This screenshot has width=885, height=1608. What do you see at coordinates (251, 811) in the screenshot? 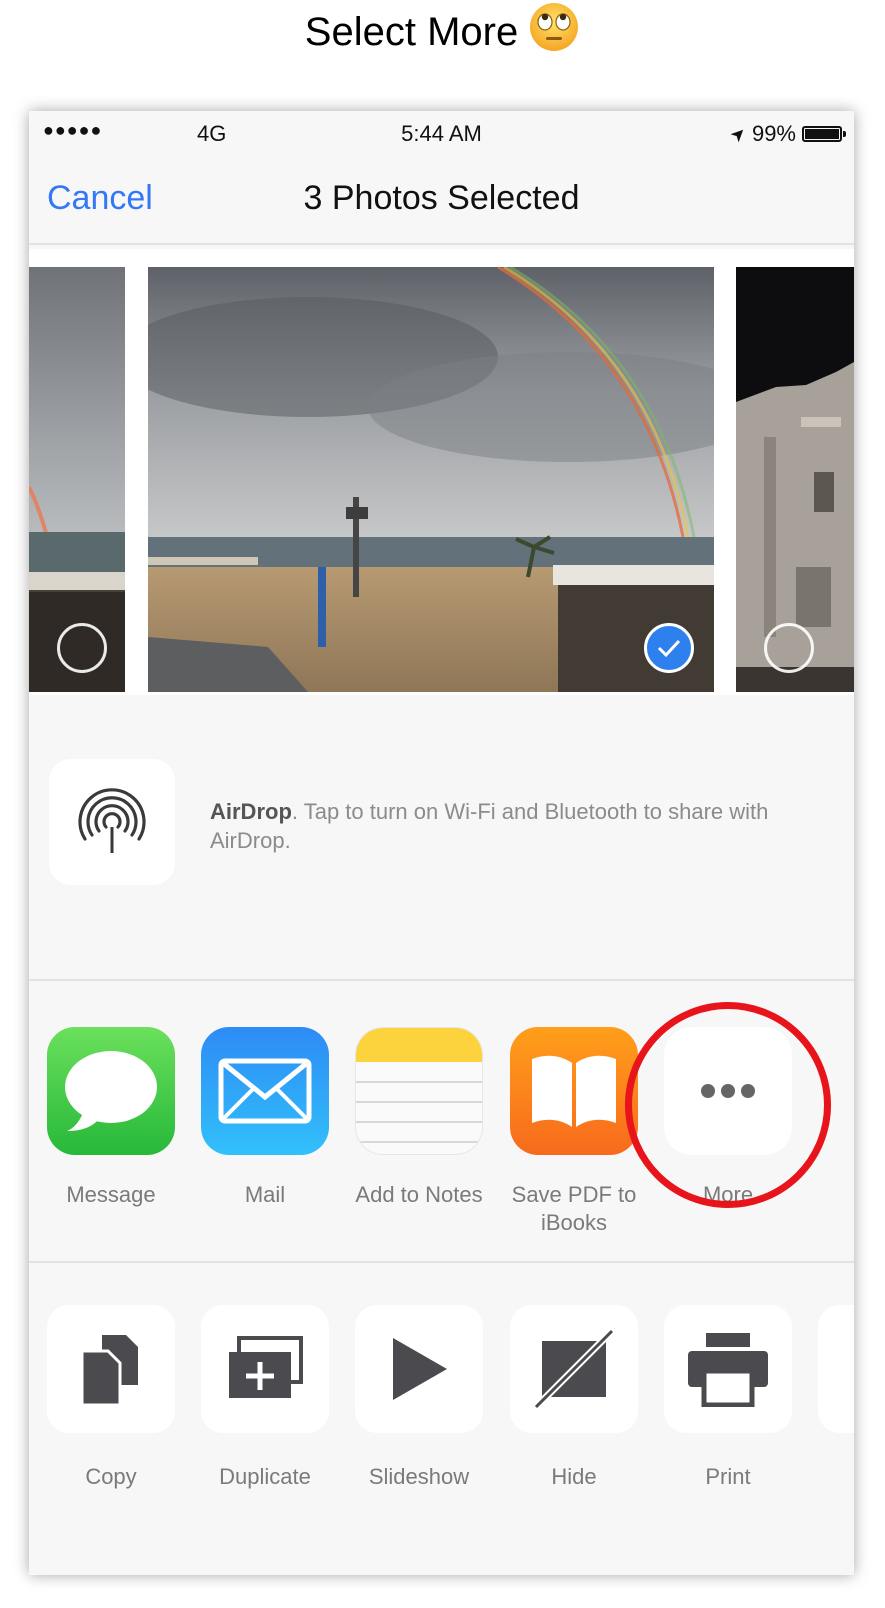
I see `airdrop-title: AirDrop` at bounding box center [251, 811].